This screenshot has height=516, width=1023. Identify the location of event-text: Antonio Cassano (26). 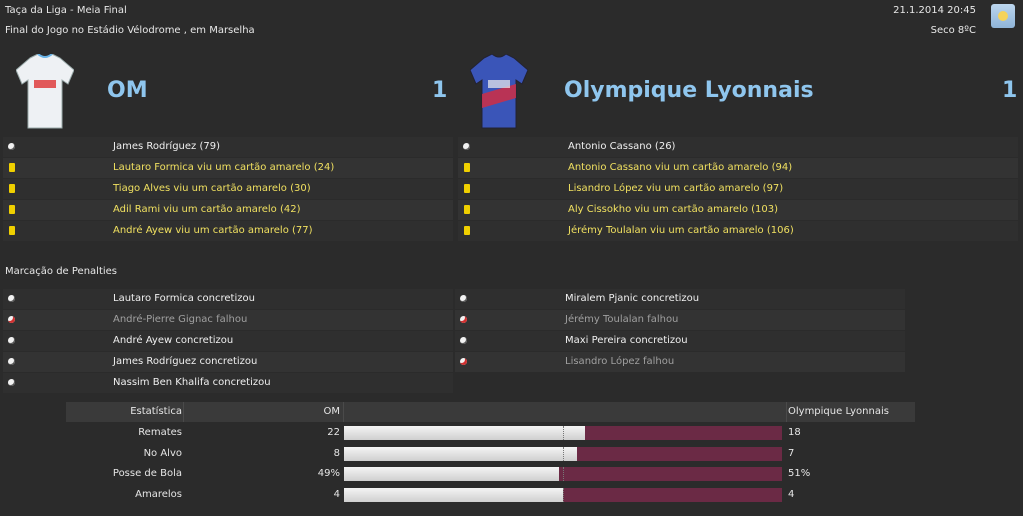
(622, 146).